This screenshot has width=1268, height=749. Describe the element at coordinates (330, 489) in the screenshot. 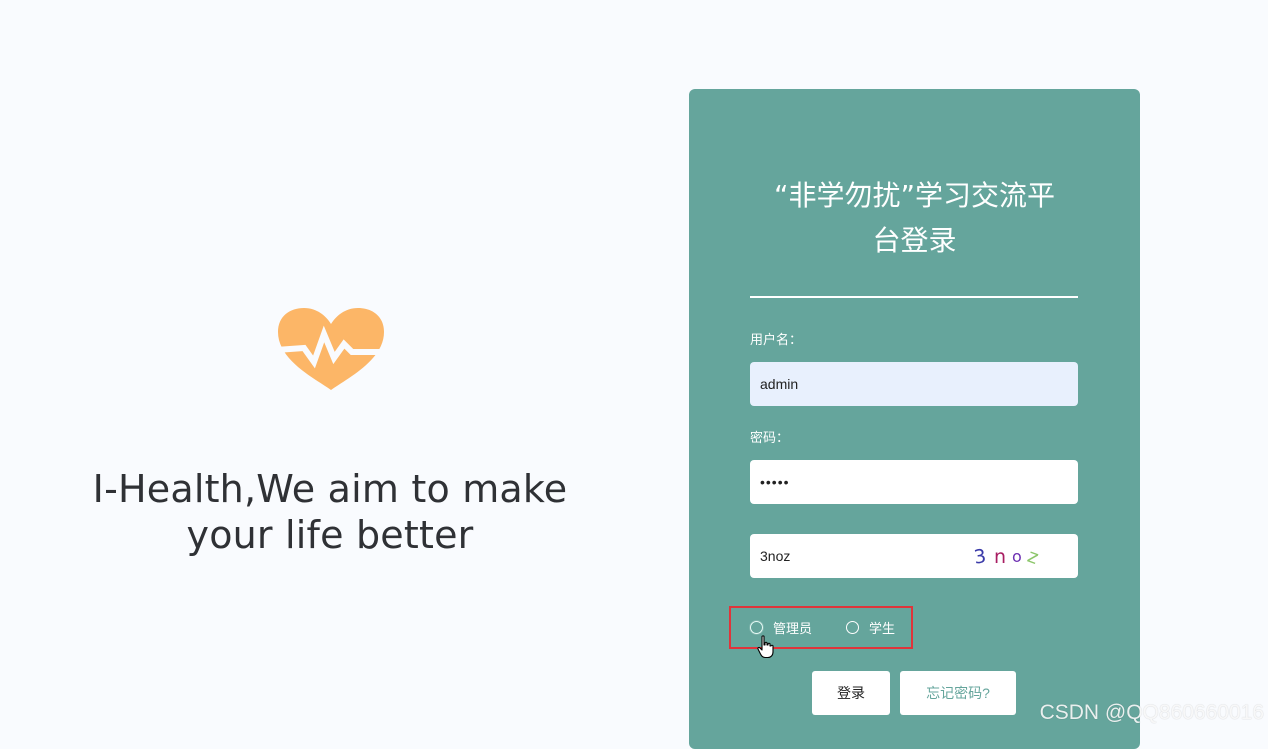

I see `tagline-line-1: I-Health,We aim to make` at that location.